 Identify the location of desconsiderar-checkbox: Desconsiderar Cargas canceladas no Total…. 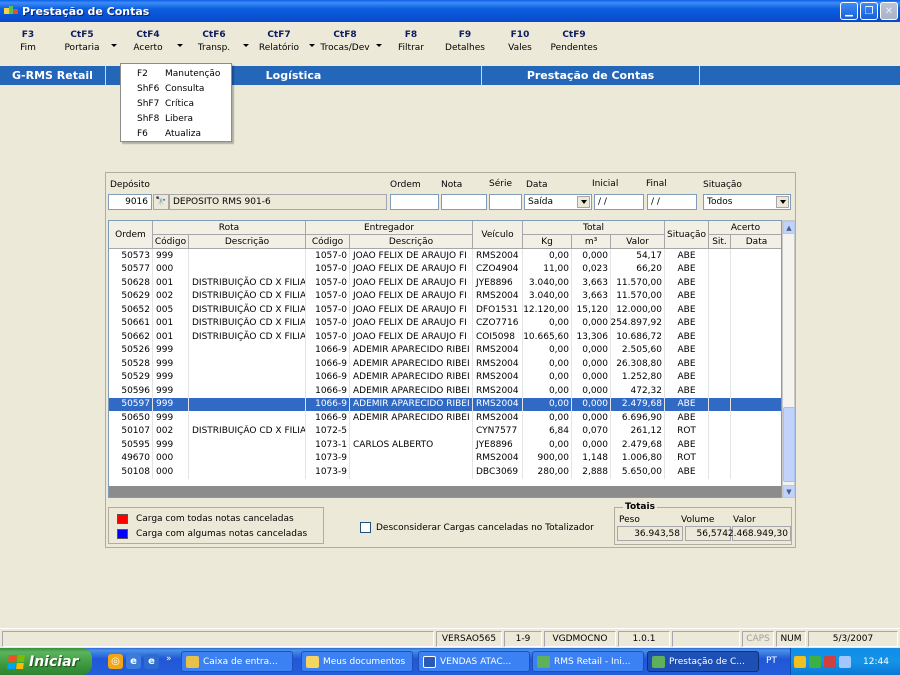
(477, 527).